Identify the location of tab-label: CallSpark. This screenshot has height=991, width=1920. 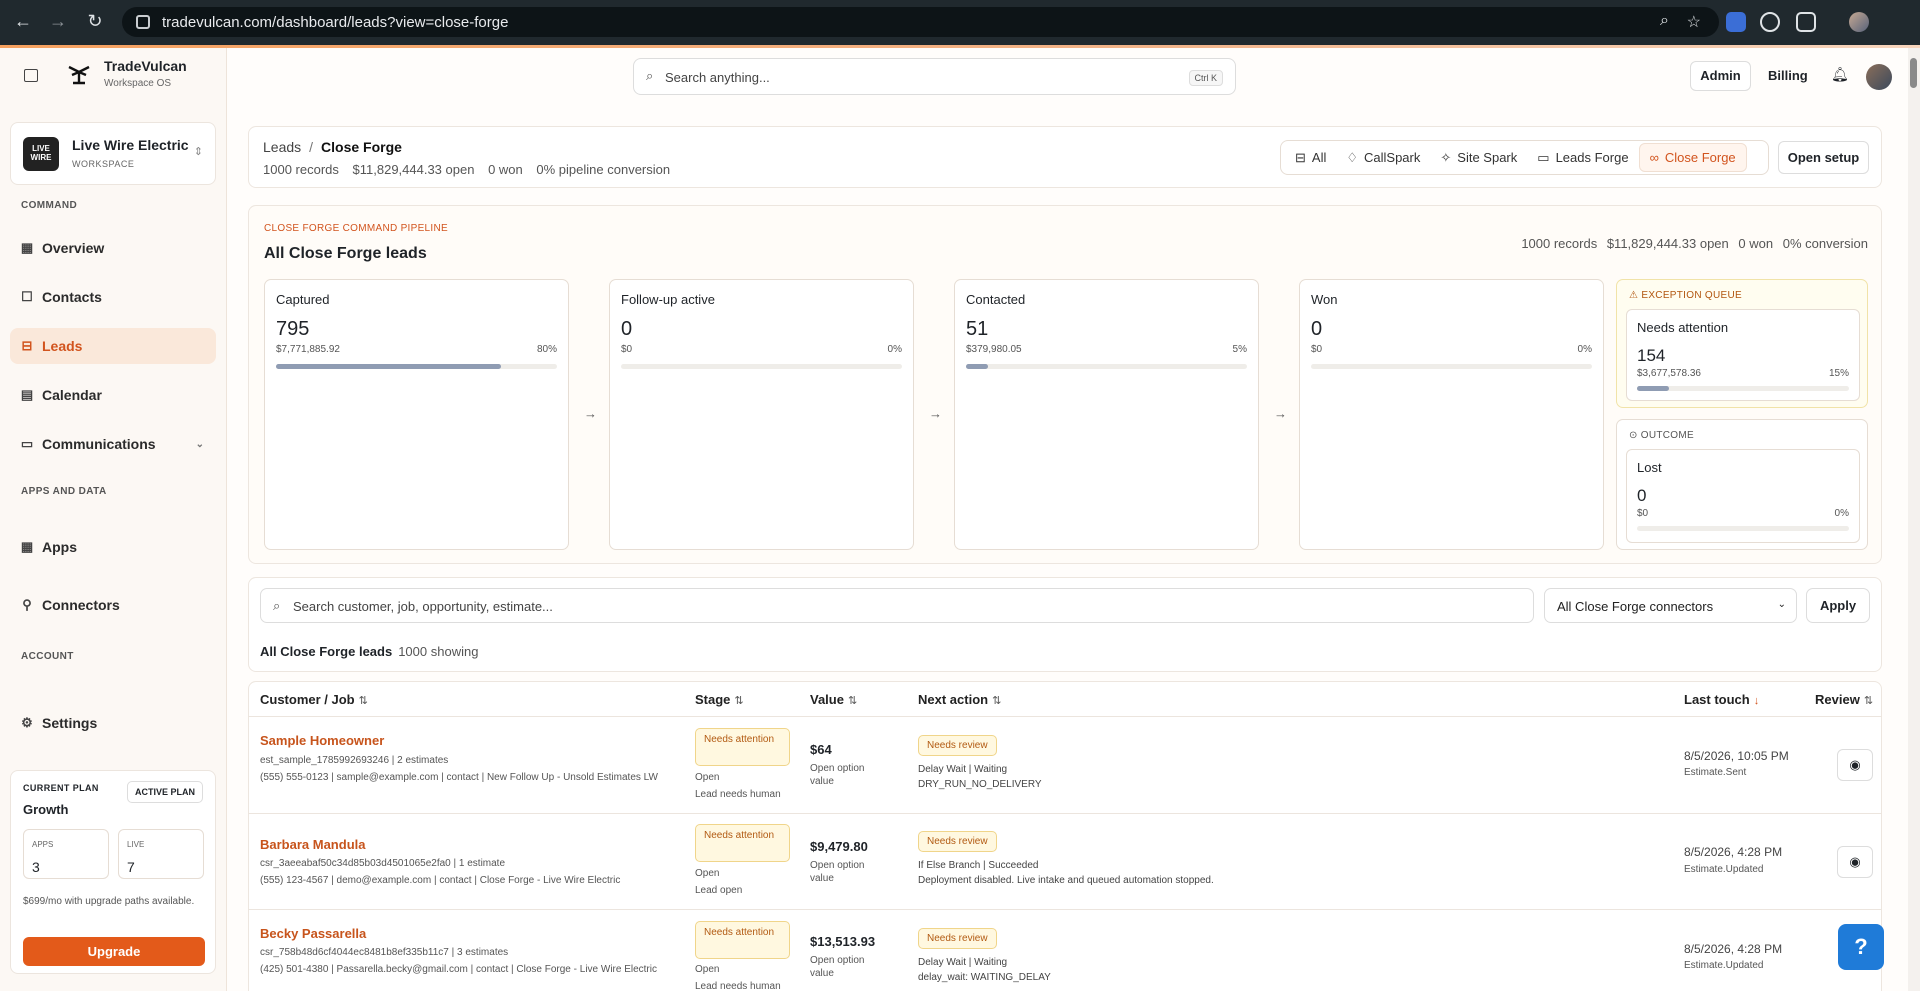
(1392, 157).